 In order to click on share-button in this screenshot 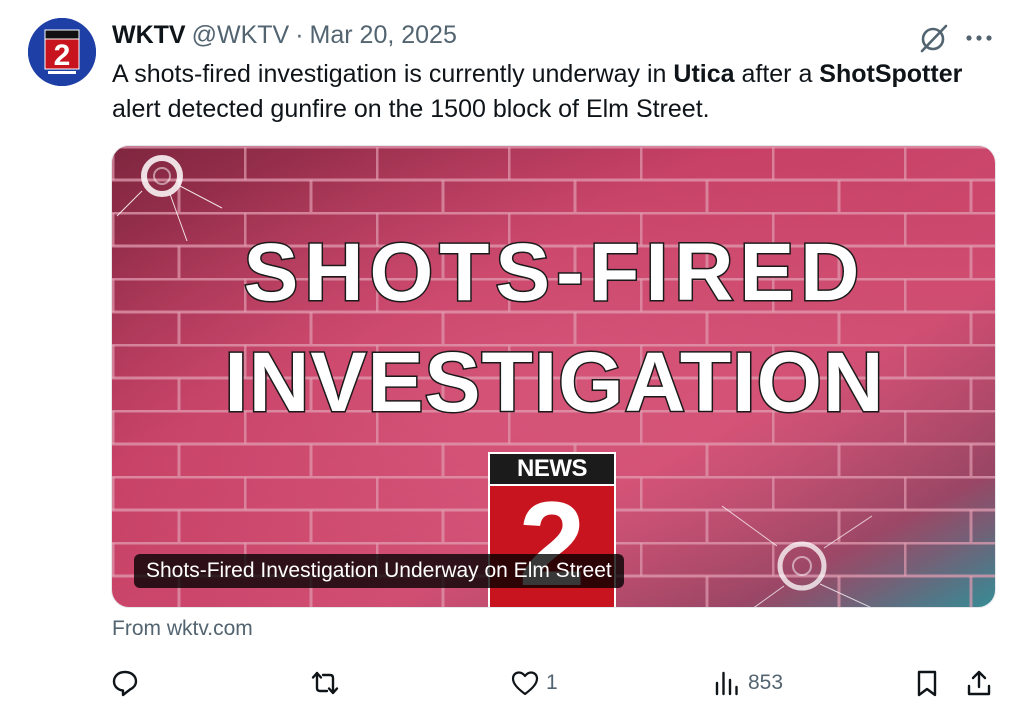, I will do `click(979, 683)`.